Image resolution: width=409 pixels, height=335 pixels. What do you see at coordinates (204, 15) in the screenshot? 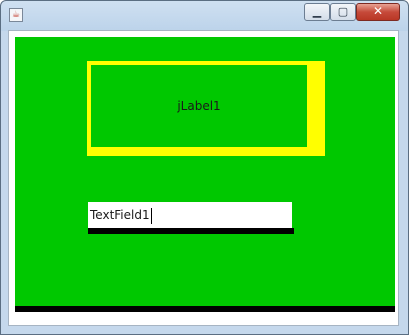
I see `title-bar: ☕ ▁ ▢ ✕` at bounding box center [204, 15].